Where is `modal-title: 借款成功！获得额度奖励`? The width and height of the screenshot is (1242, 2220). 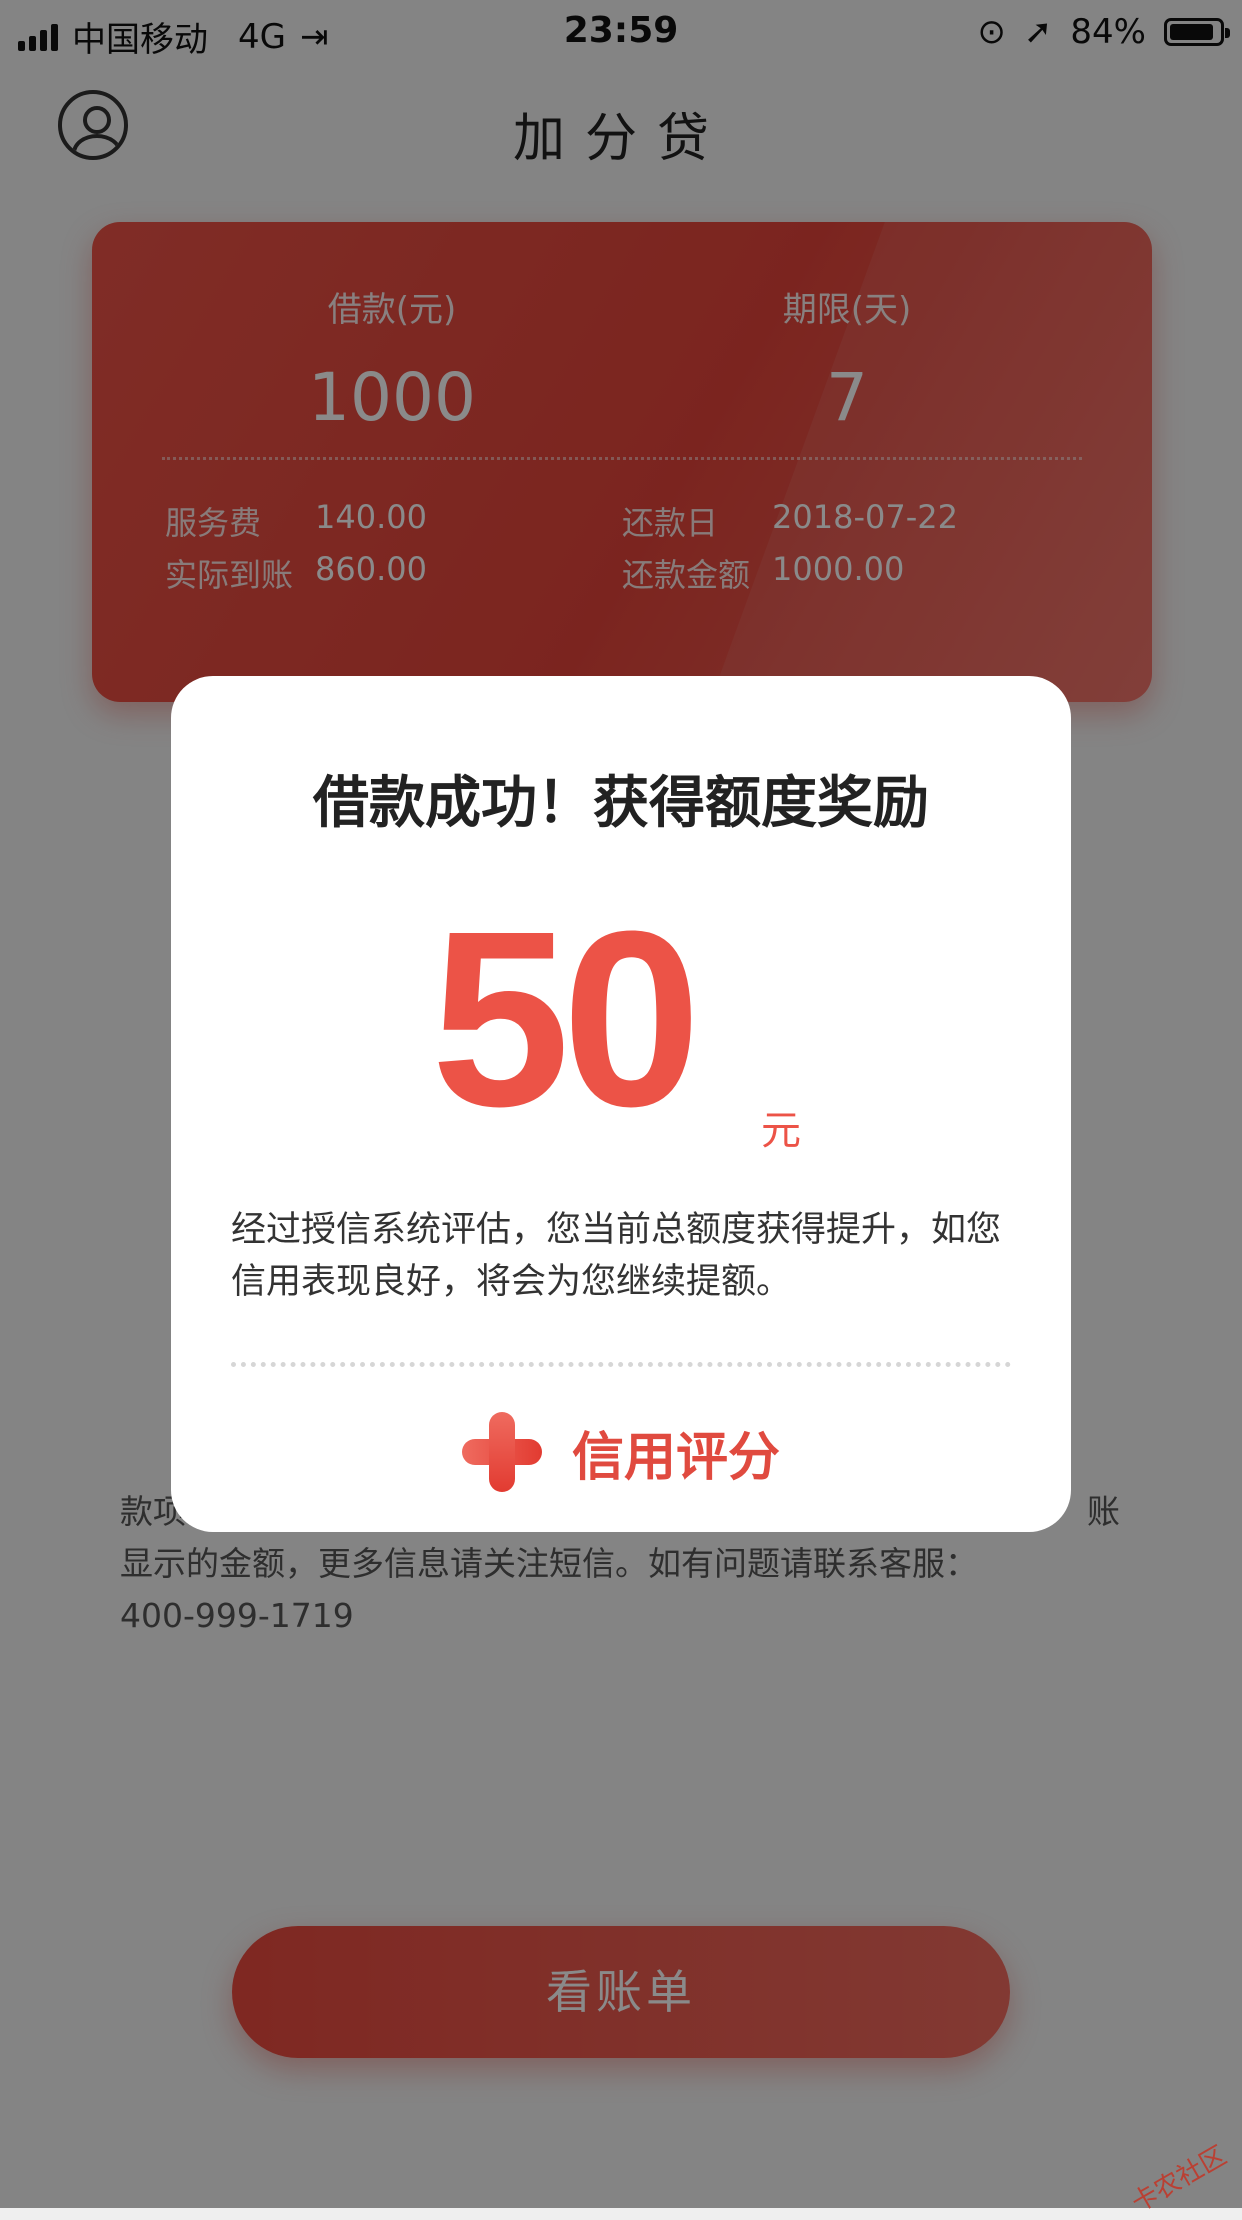 modal-title: 借款成功！获得额度奖励 is located at coordinates (621, 803).